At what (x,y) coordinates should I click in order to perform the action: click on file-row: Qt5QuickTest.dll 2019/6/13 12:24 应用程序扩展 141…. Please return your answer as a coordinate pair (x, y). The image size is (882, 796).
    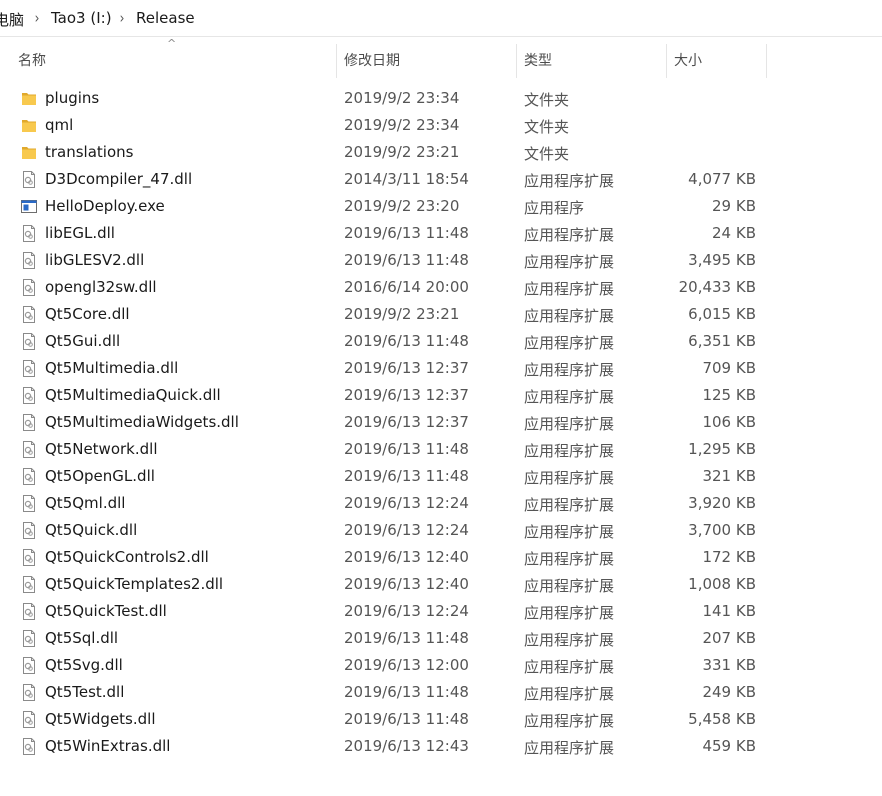
    Looking at the image, I should click on (441, 611).